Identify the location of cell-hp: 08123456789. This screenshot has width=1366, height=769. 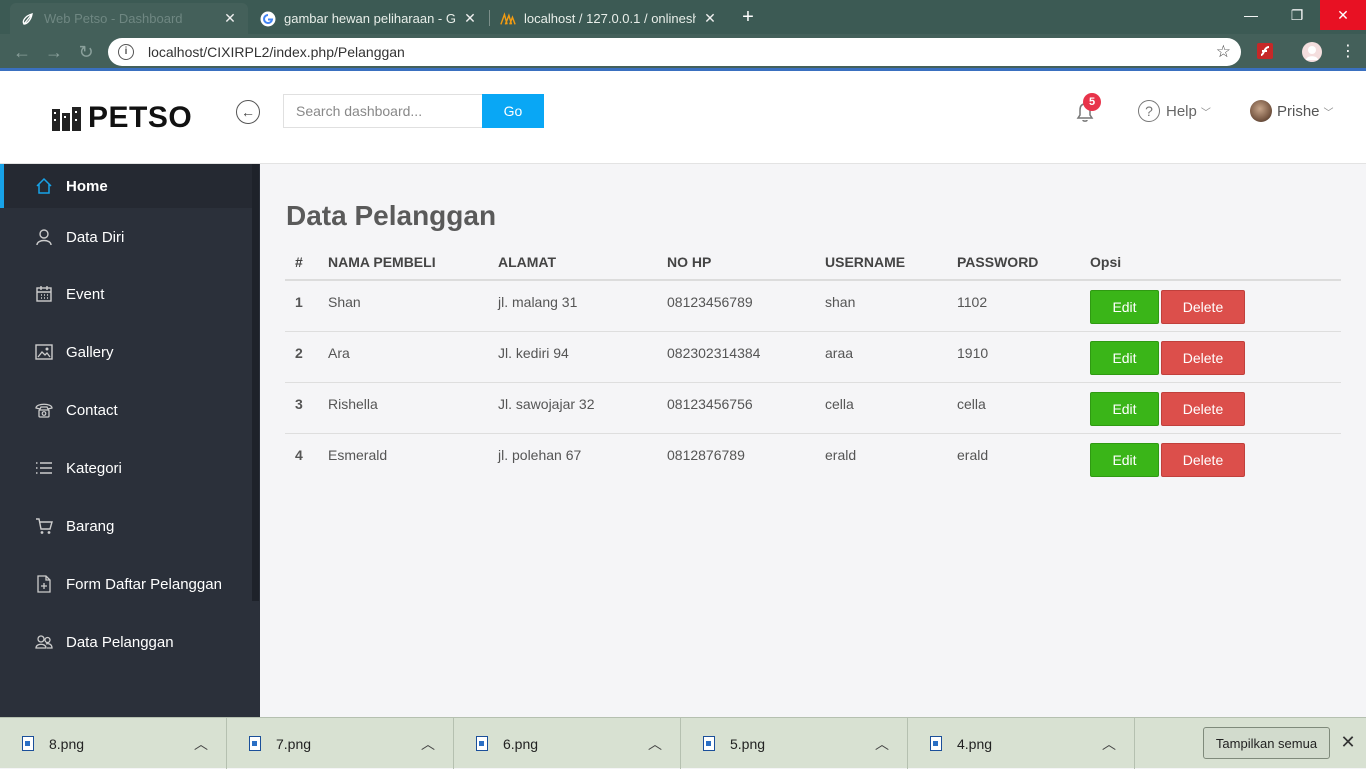
(736, 306).